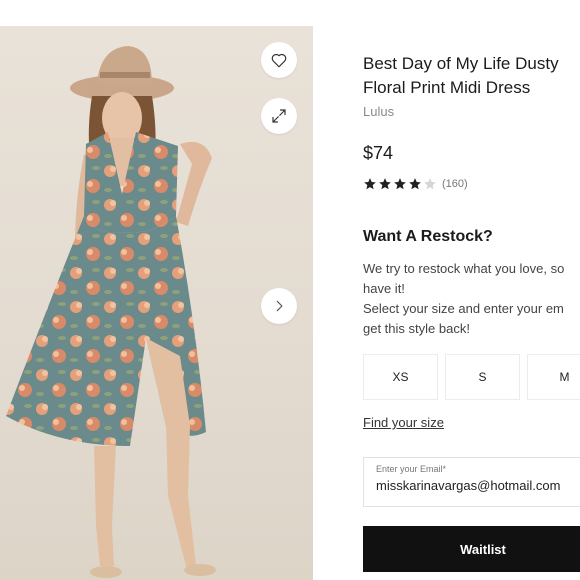 The image size is (580, 580). I want to click on heart-icon, so click(279, 60).